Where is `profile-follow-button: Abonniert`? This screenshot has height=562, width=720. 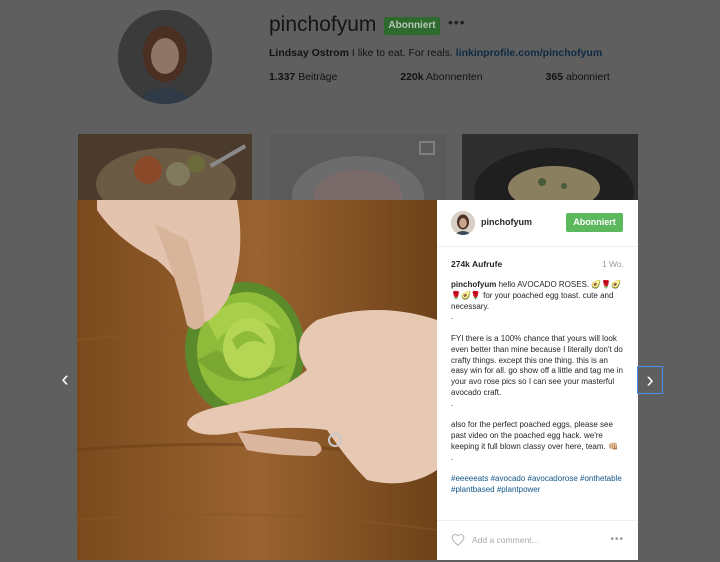
profile-follow-button: Abonniert is located at coordinates (412, 26).